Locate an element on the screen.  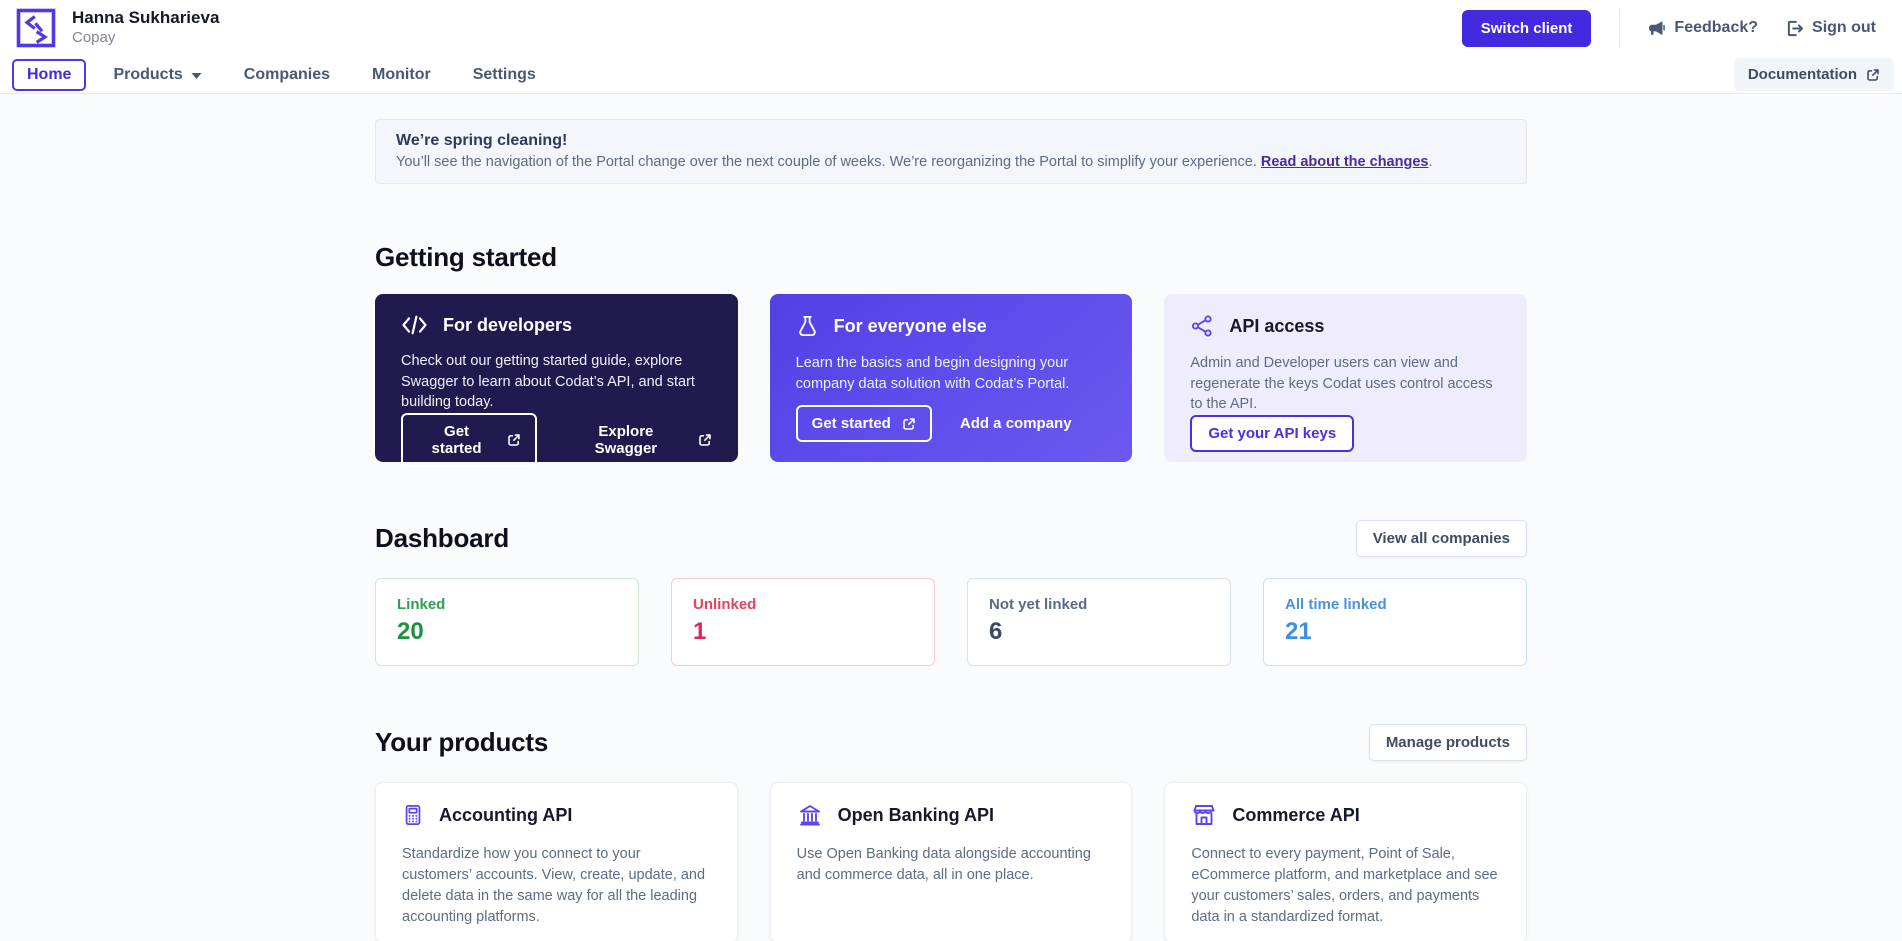
get-api-keys-button: Get your API keys is located at coordinates (1272, 433).